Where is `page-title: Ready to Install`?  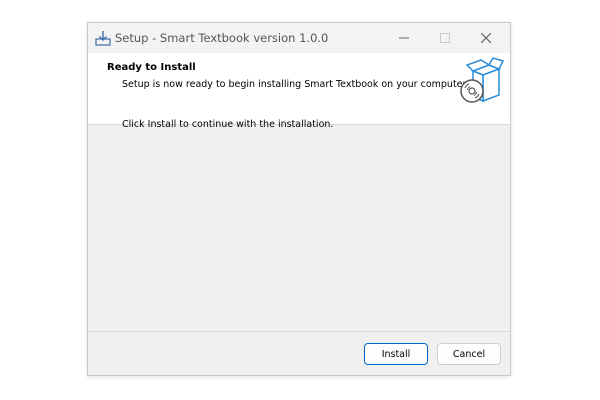 page-title: Ready to Install is located at coordinates (151, 67).